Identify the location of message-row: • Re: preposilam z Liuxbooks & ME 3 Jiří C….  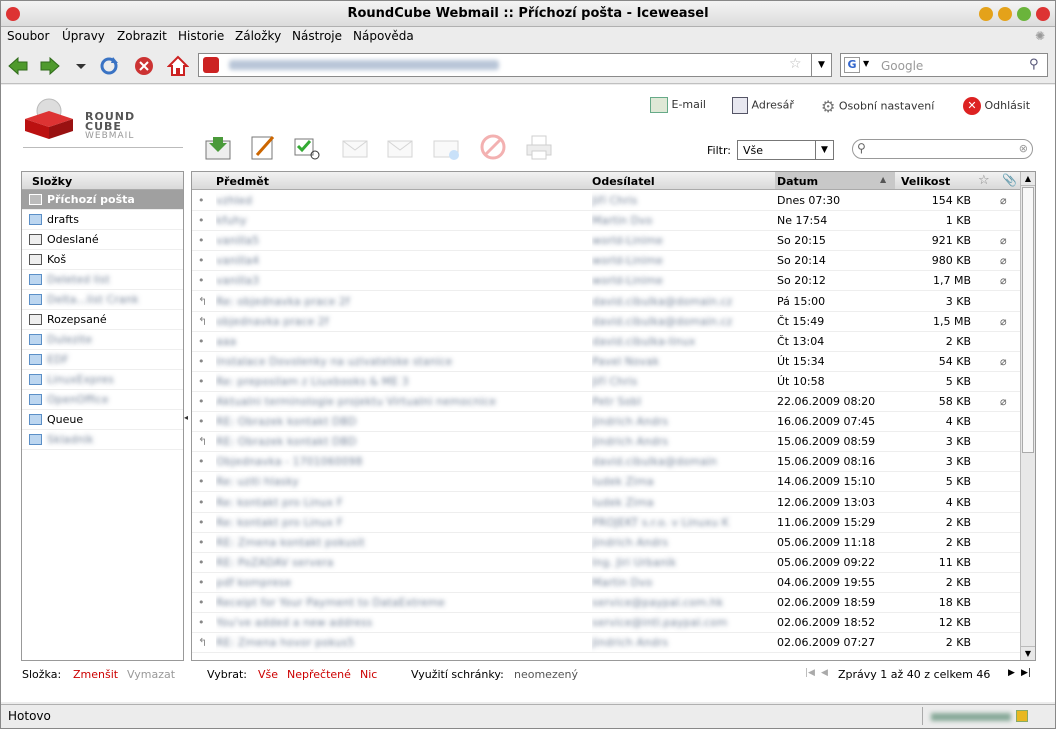
(606, 382).